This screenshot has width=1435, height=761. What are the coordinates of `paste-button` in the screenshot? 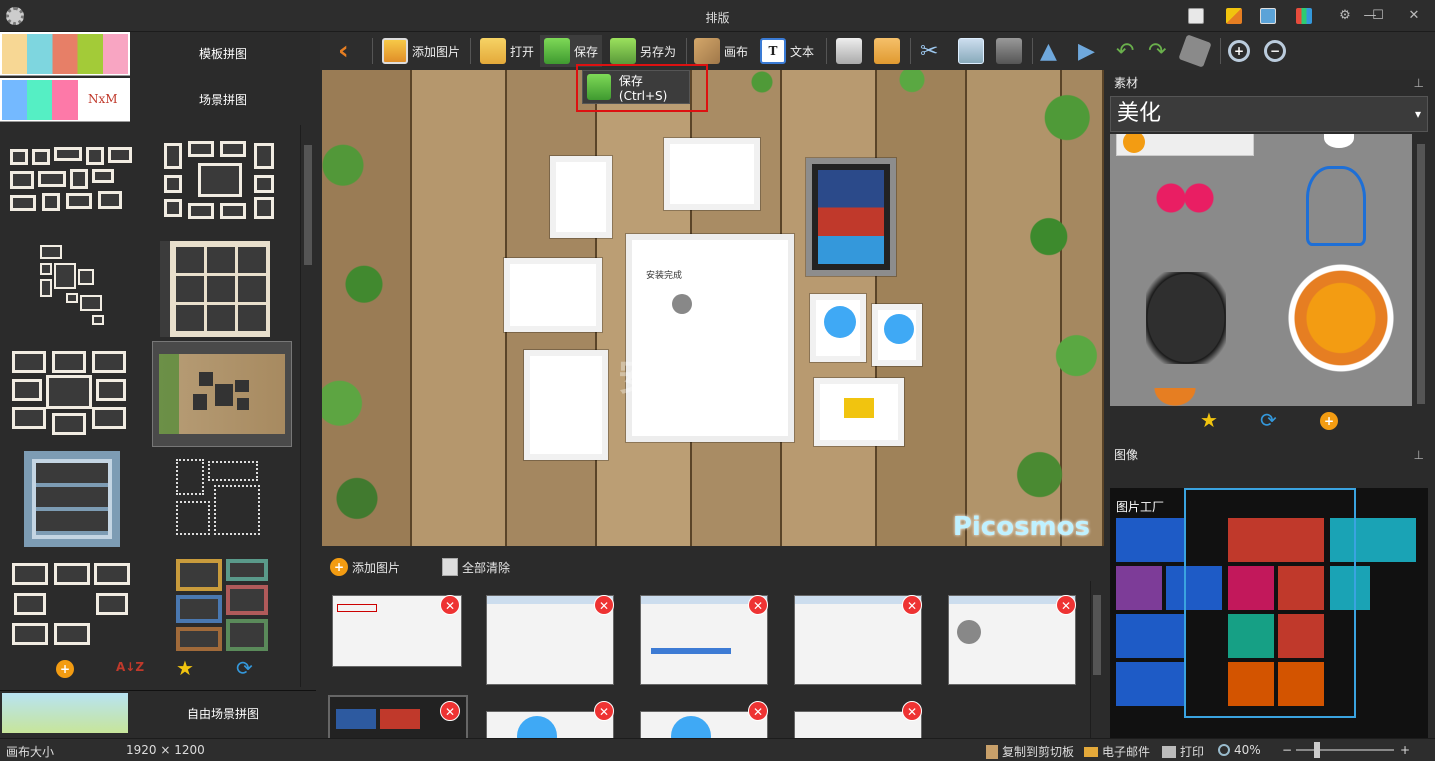 It's located at (1009, 51).